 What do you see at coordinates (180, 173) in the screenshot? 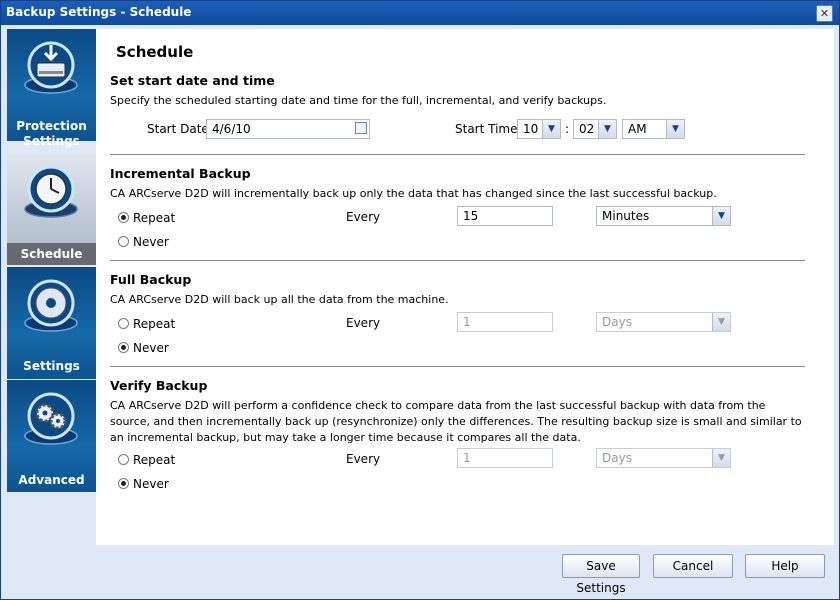
I see `incremental-section-heading: Incremental Backup` at bounding box center [180, 173].